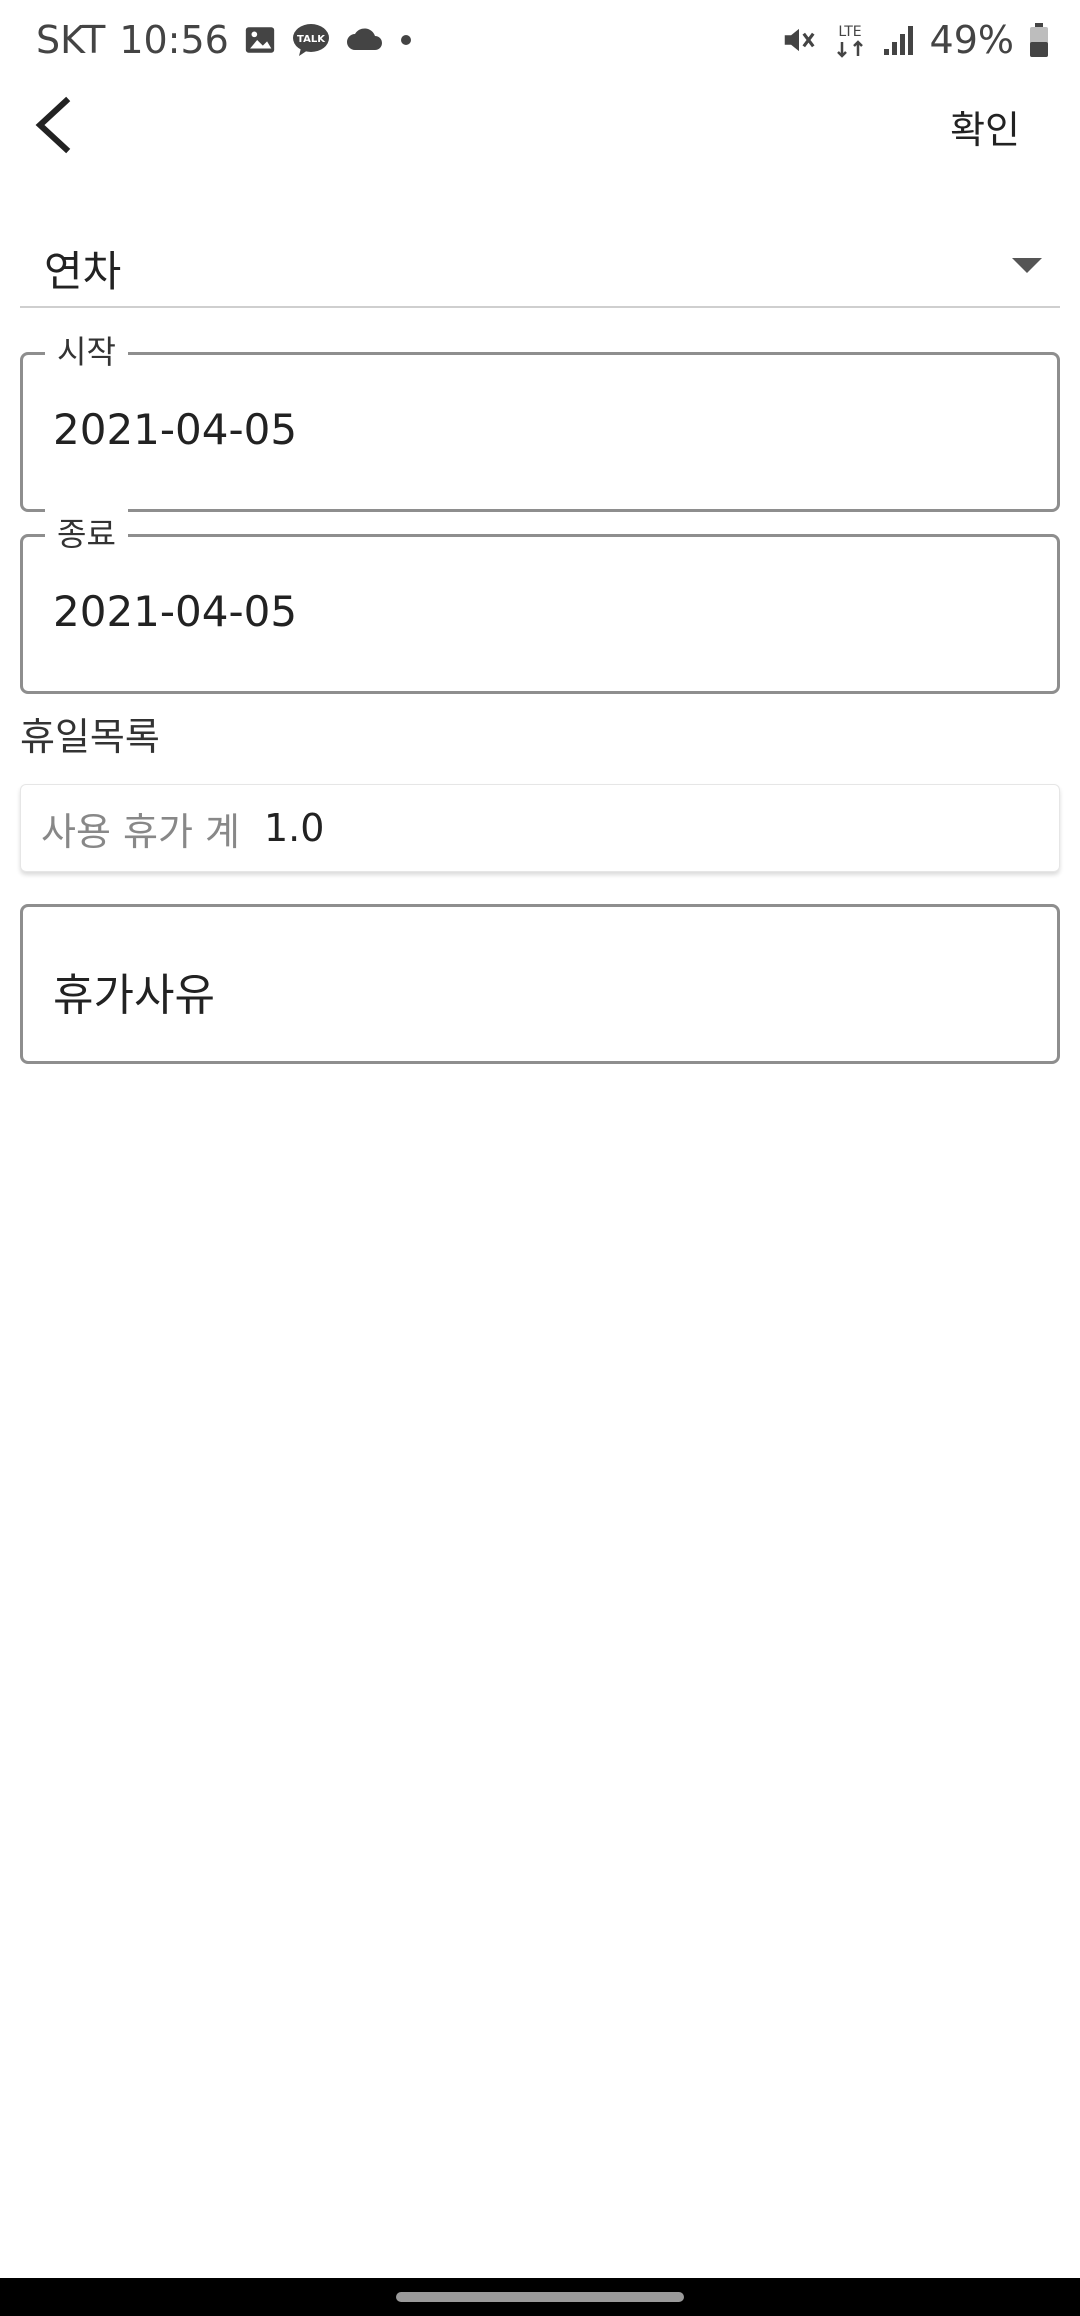  Describe the element at coordinates (540, 984) in the screenshot. I see `leave-reason-field: 휴가사유` at that location.